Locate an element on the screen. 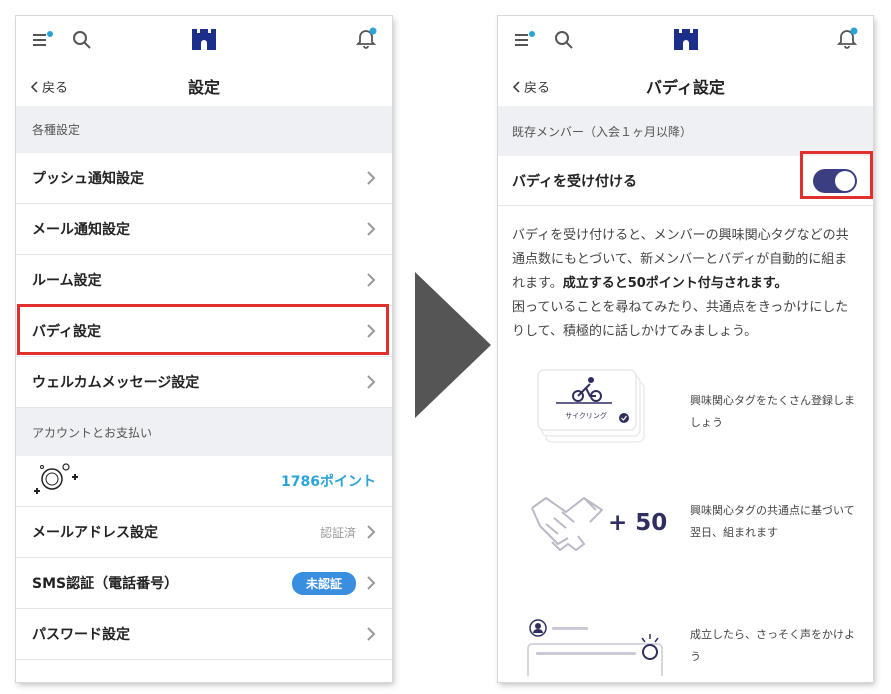 The image size is (891, 694). push-notification-settings-row: プッシュ通知設定 is located at coordinates (204, 178).